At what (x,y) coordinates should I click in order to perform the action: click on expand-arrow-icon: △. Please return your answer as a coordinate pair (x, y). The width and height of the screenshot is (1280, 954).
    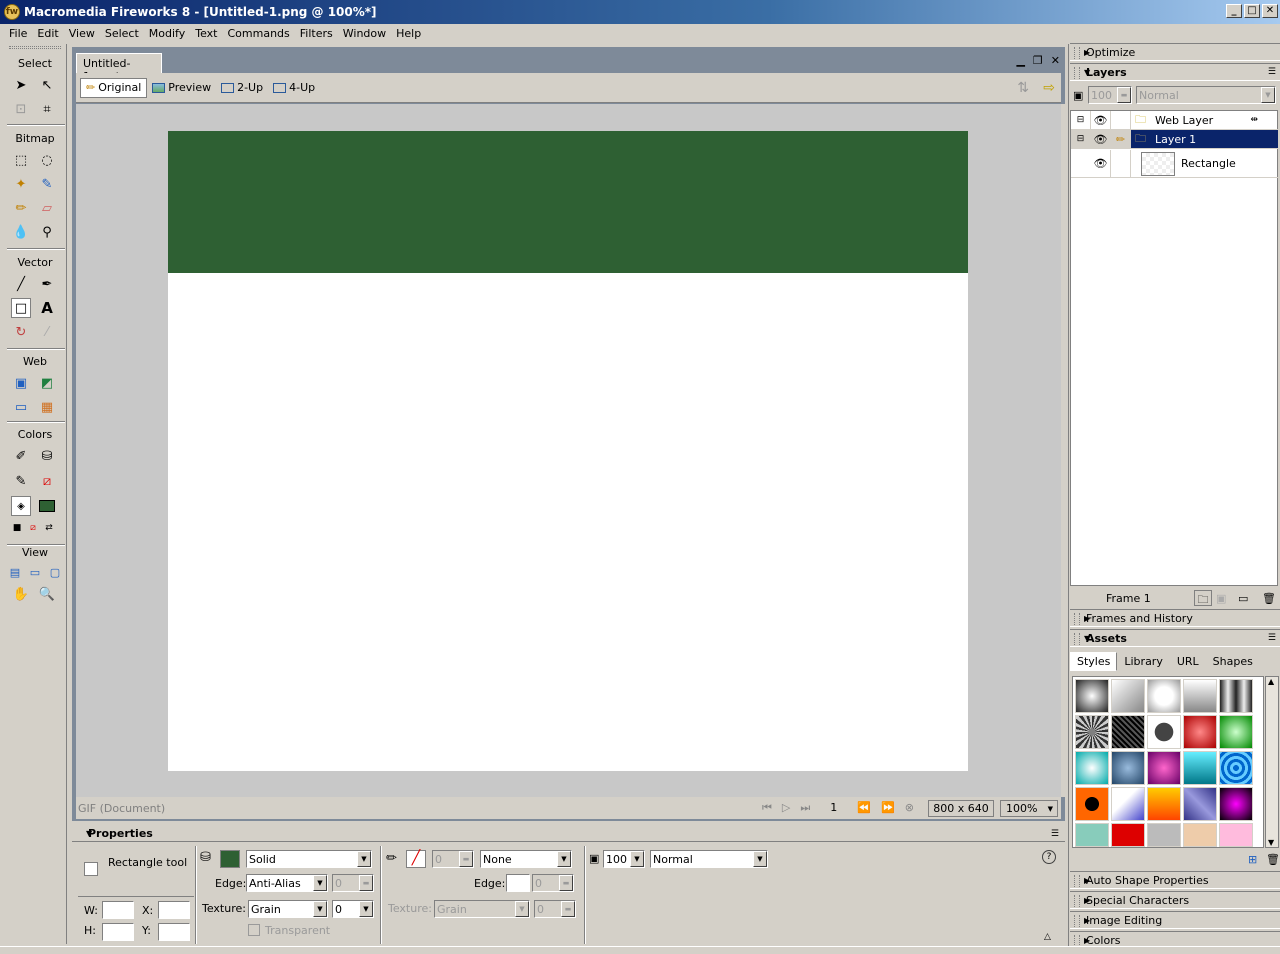
    Looking at the image, I should click on (1047, 937).